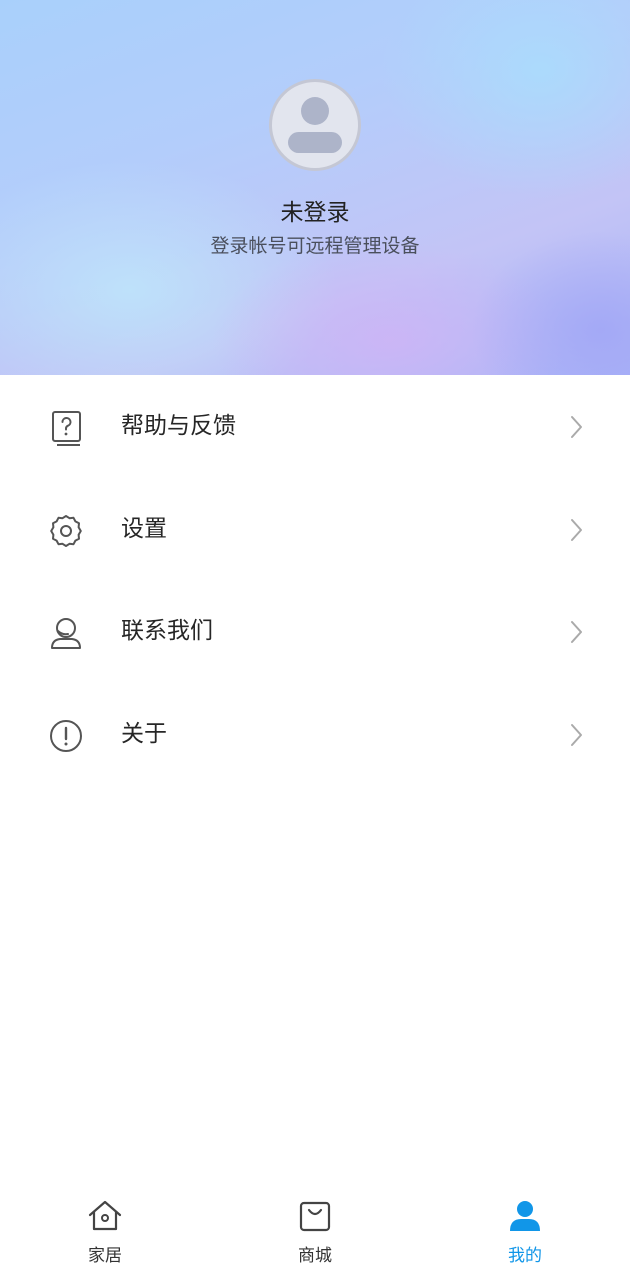 The width and height of the screenshot is (630, 1280). I want to click on tab-label: 我的, so click(525, 1256).